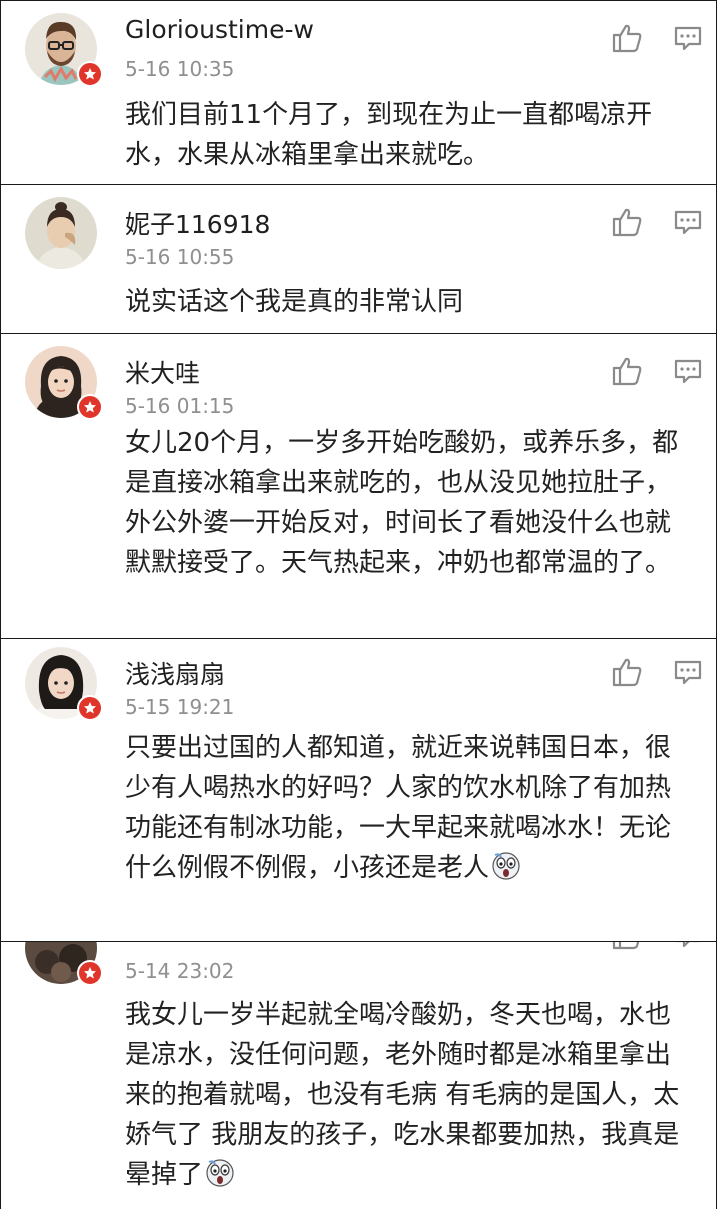 The image size is (719, 1209). Describe the element at coordinates (294, 302) in the screenshot. I see `comment-text: 说实话这个我是真的非常认同` at that location.